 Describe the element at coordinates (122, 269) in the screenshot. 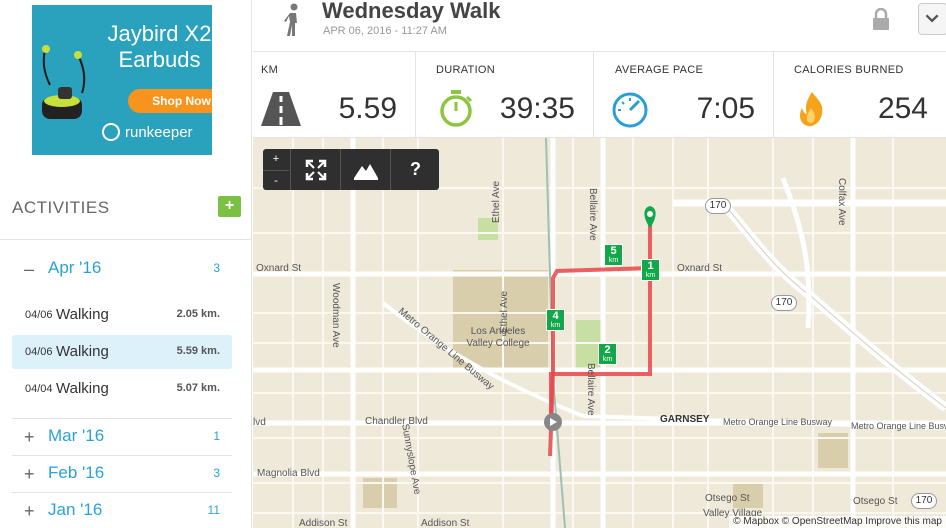

I see `month-row-apr-16: – Apr '16 3` at that location.